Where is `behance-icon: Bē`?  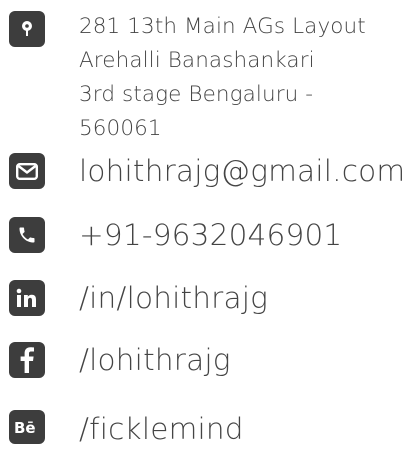
behance-icon: Bē is located at coordinates (27, 427).